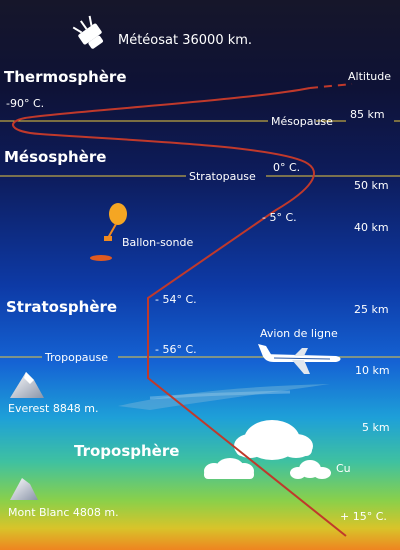 Image resolution: width=400 pixels, height=550 pixels. I want to click on layer-troposphere: Troposphère, so click(127, 451).